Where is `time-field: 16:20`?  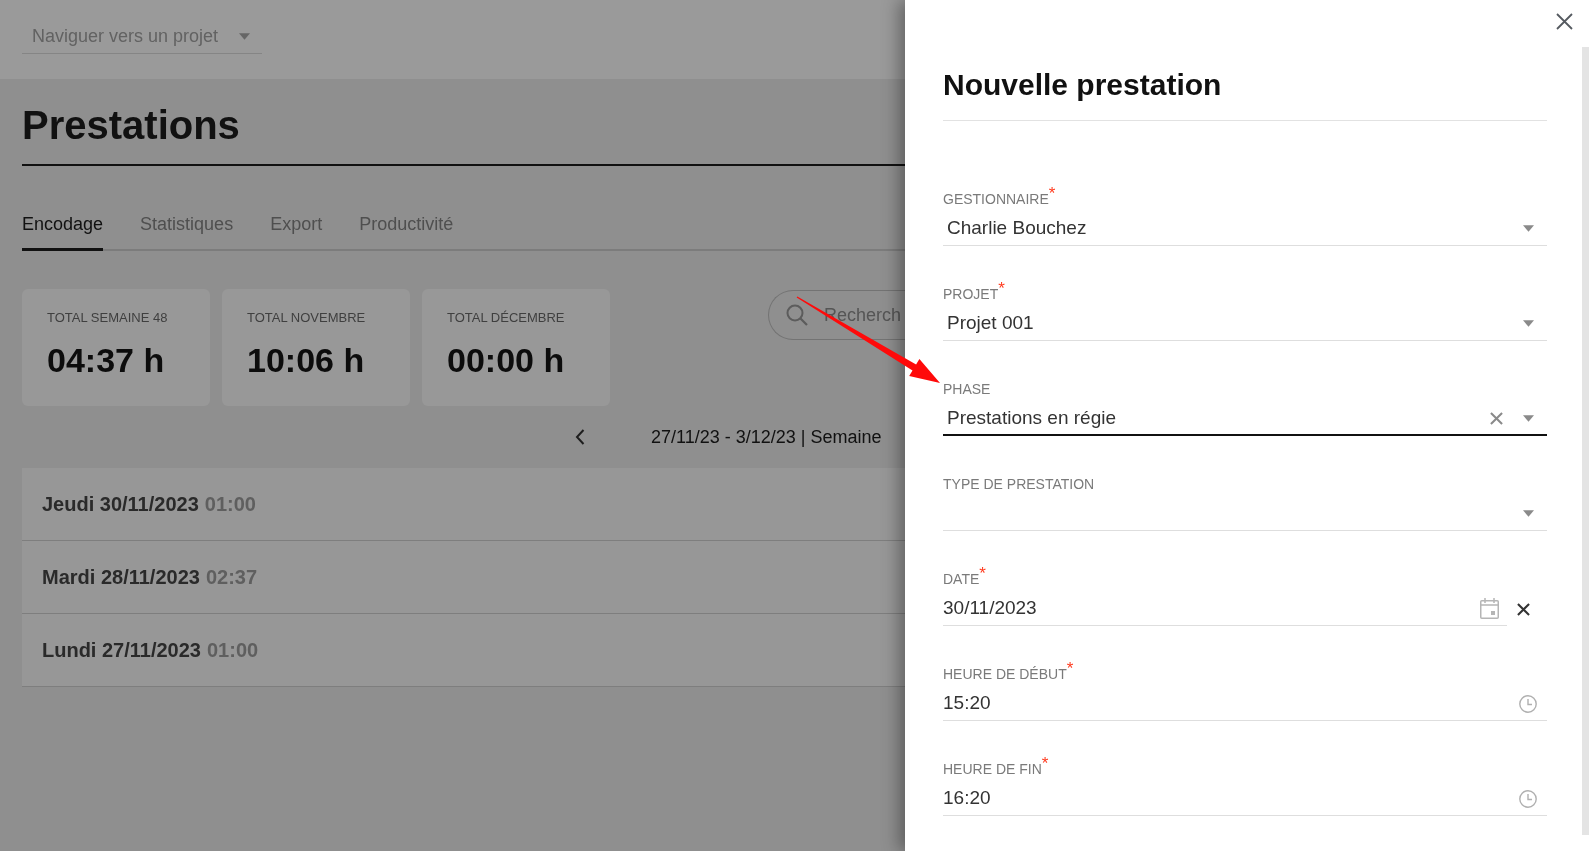 time-field: 16:20 is located at coordinates (1245, 799).